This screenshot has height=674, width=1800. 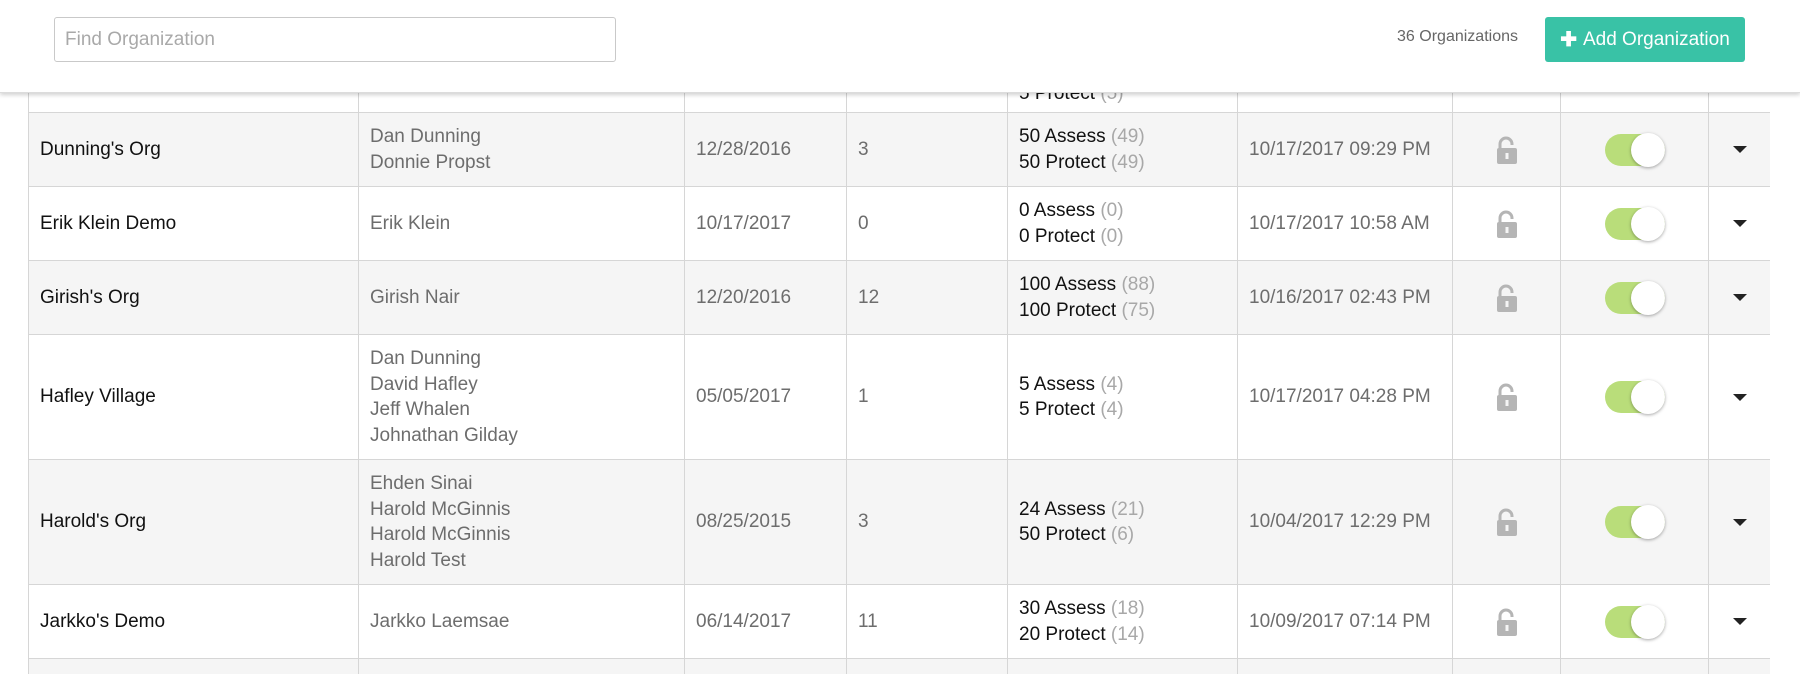 I want to click on org-name: Jarkko's Demo, so click(x=193, y=621).